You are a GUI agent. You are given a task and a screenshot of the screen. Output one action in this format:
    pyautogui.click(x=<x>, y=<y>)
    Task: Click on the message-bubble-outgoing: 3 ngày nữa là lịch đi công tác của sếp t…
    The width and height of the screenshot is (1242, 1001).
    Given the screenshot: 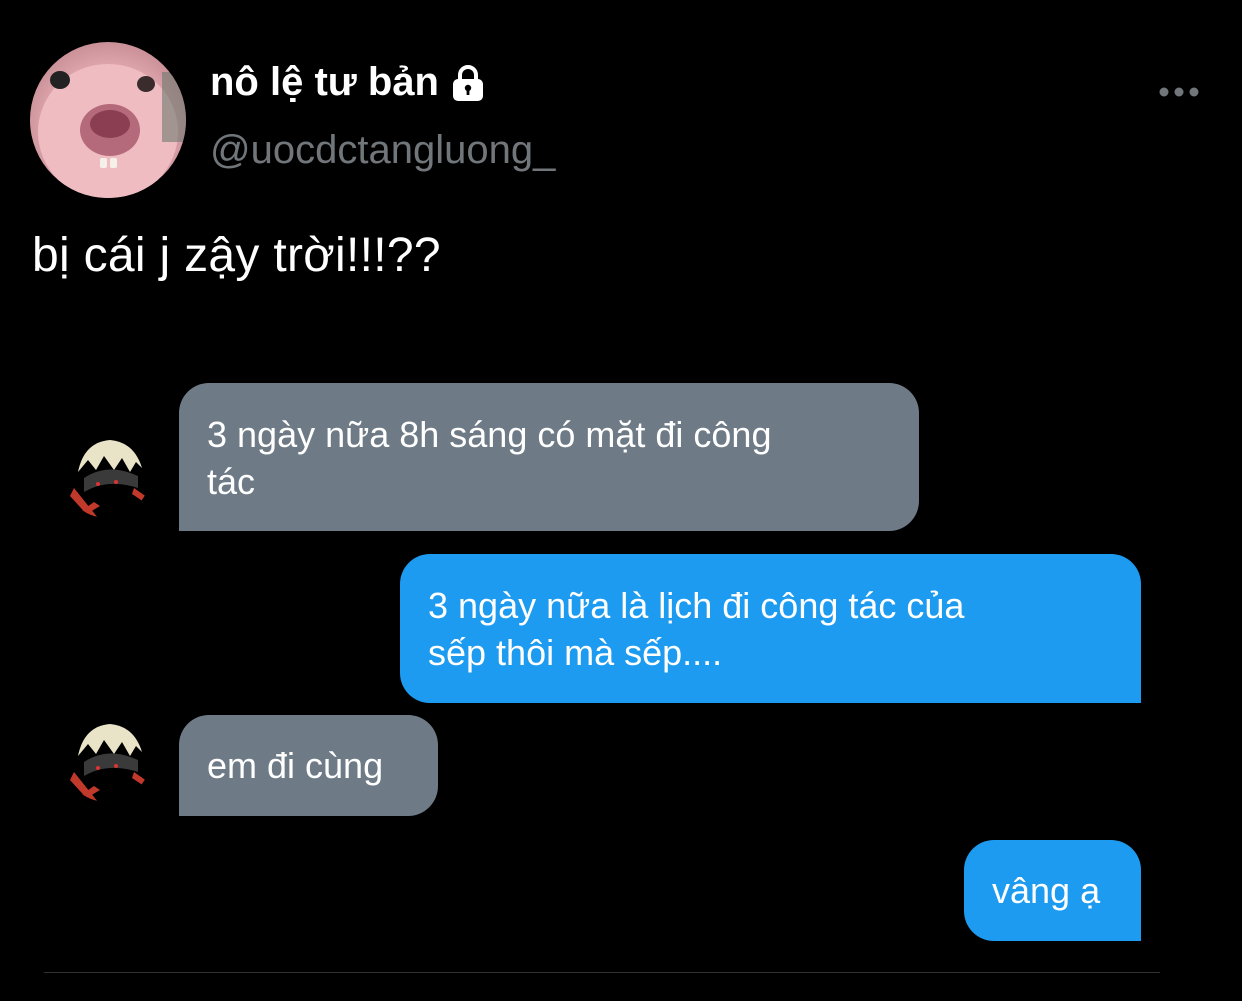 What is the action you would take?
    pyautogui.click(x=770, y=628)
    